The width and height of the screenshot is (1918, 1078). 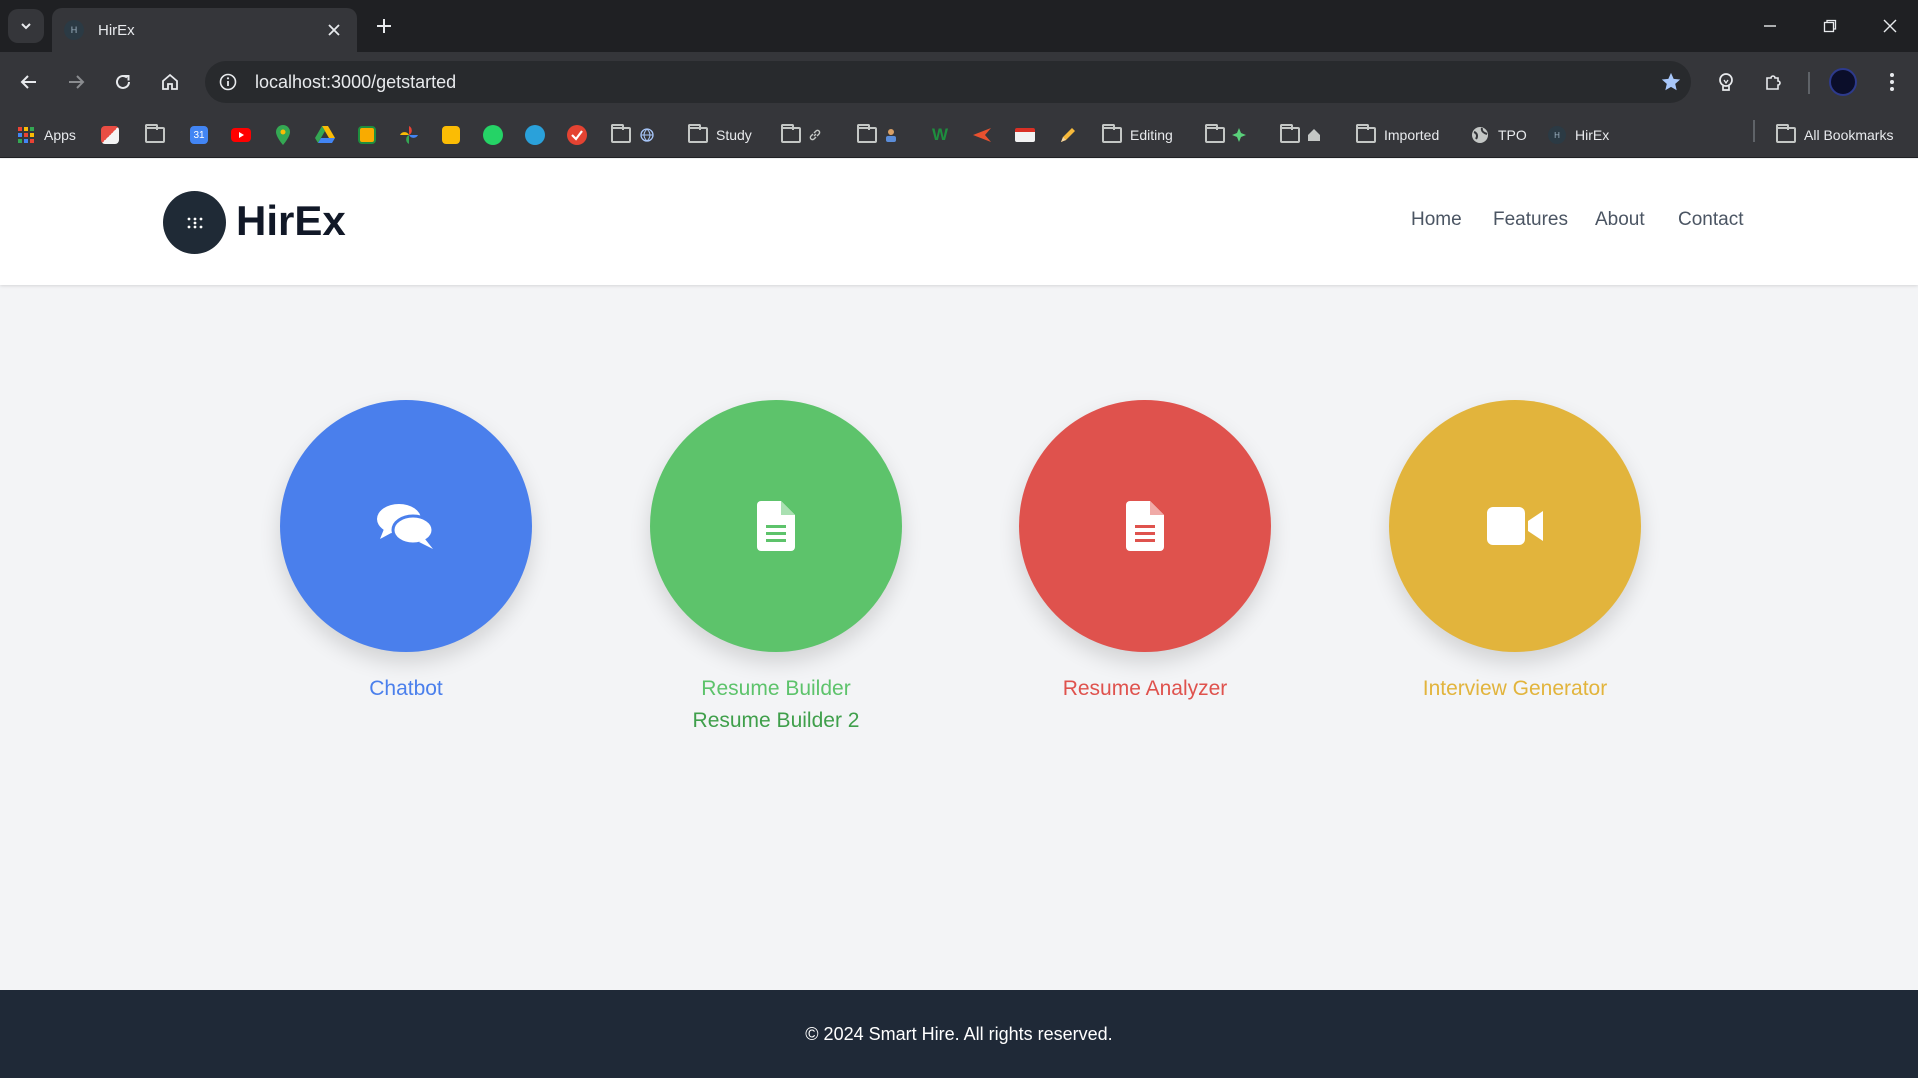 What do you see at coordinates (1770, 26) in the screenshot?
I see `minimize-button` at bounding box center [1770, 26].